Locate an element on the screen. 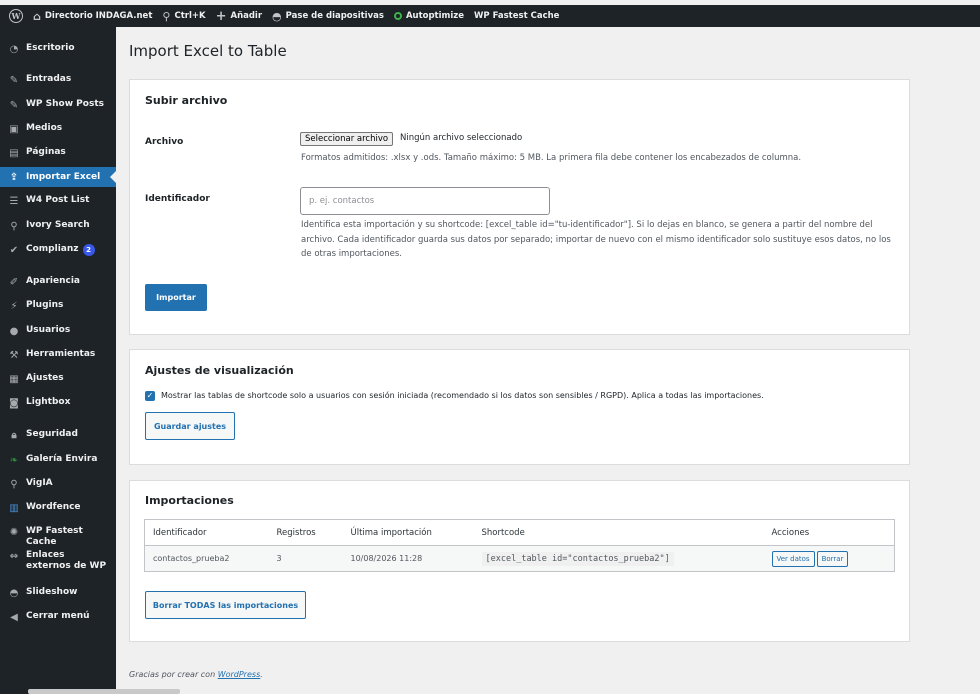 The height and width of the screenshot is (694, 980). wp-fastest-cache-menu: WP Fastest Cache is located at coordinates (516, 16).